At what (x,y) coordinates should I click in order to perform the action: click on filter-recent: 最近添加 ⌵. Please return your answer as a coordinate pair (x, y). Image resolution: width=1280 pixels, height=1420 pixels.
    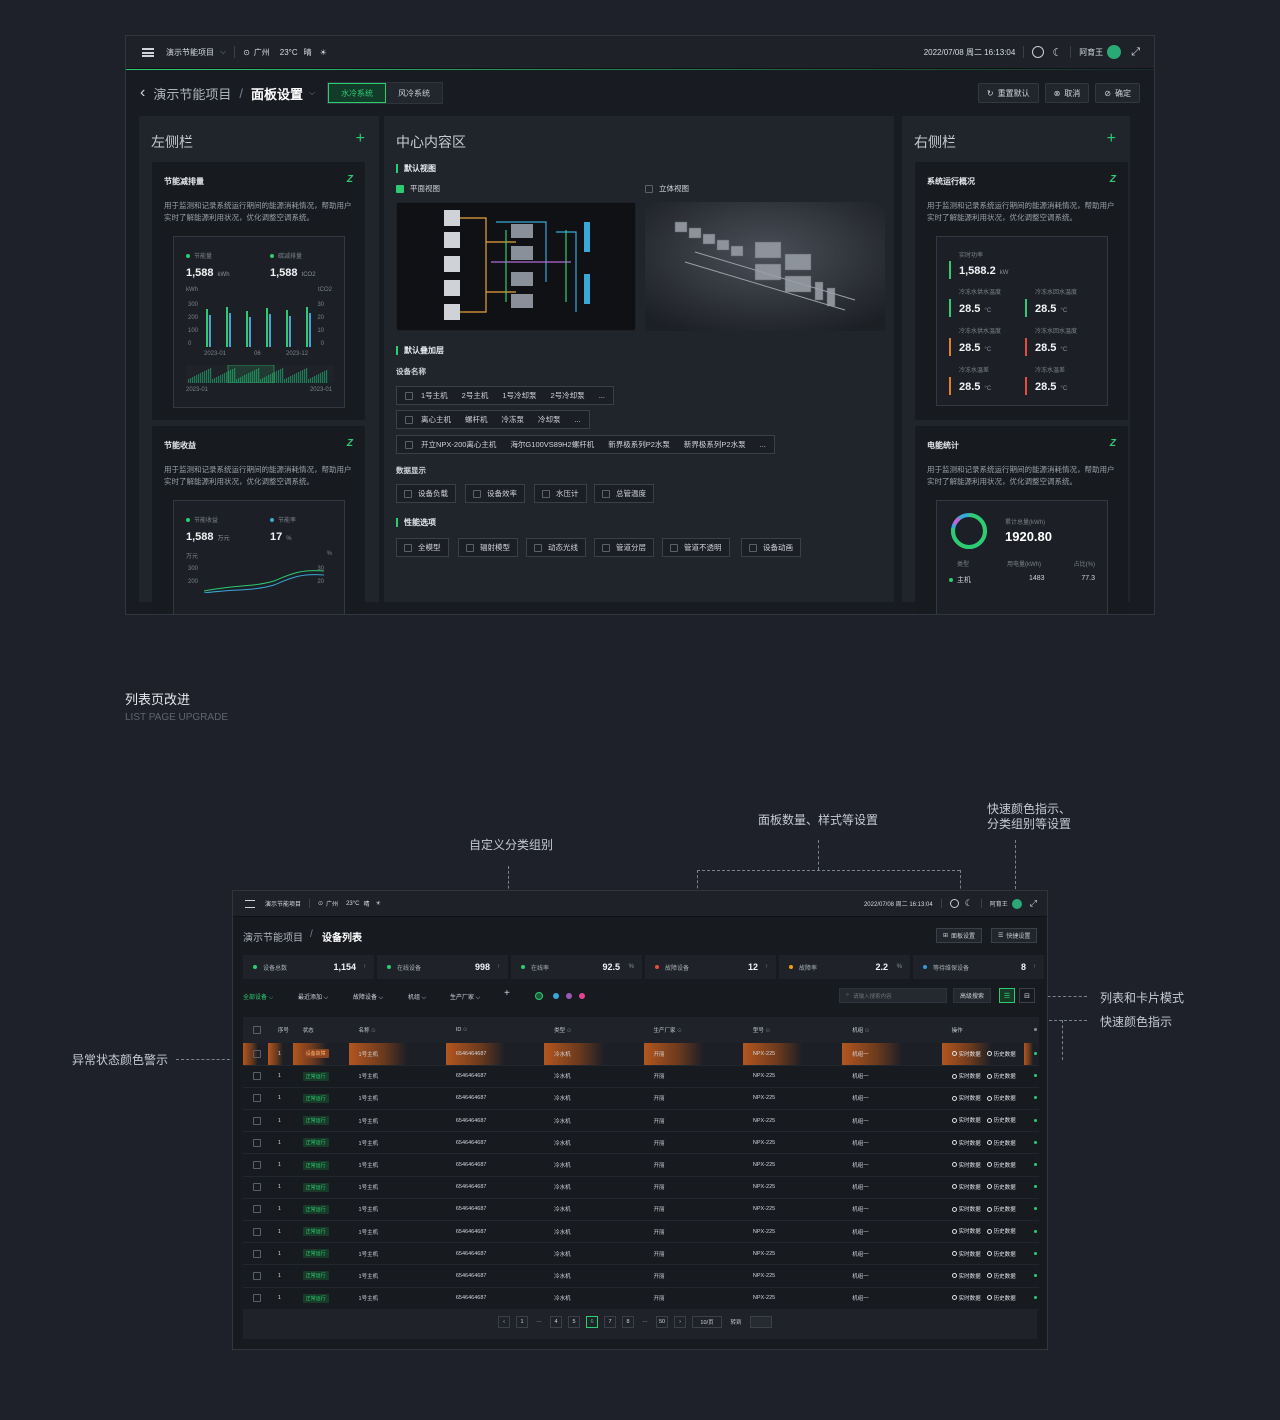
    Looking at the image, I should click on (313, 997).